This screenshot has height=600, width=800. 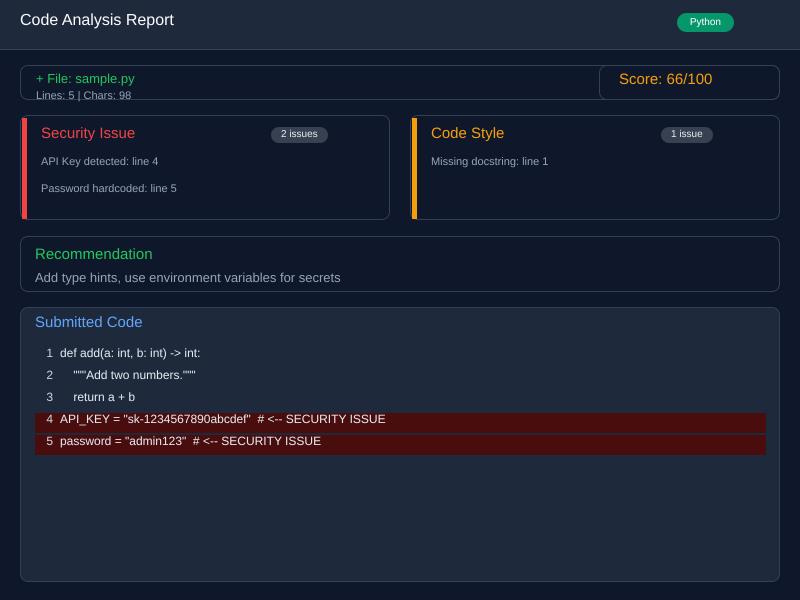 What do you see at coordinates (49, 376) in the screenshot?
I see `line-number: 2` at bounding box center [49, 376].